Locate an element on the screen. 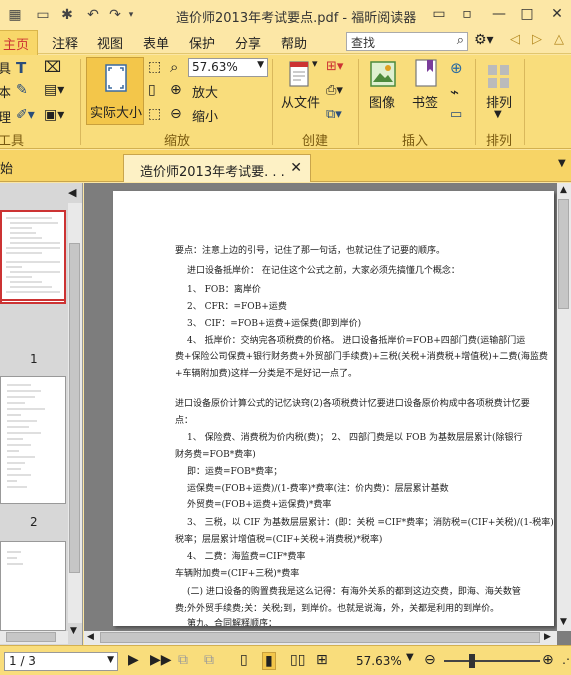  thumbnail-scrollbar is located at coordinates (75, 413).